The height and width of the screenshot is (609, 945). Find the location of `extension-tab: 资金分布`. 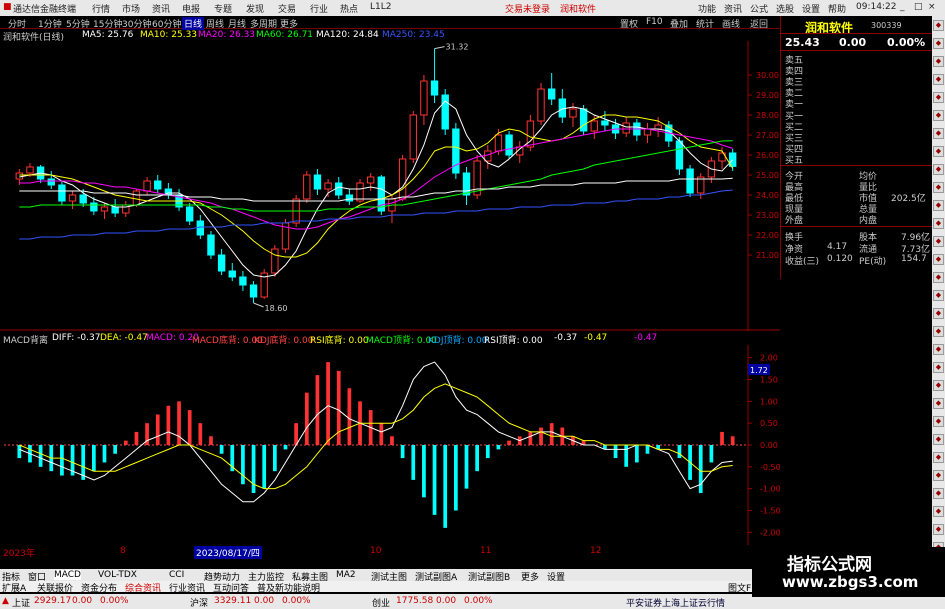

extension-tab: 资金分布 is located at coordinates (99, 587).